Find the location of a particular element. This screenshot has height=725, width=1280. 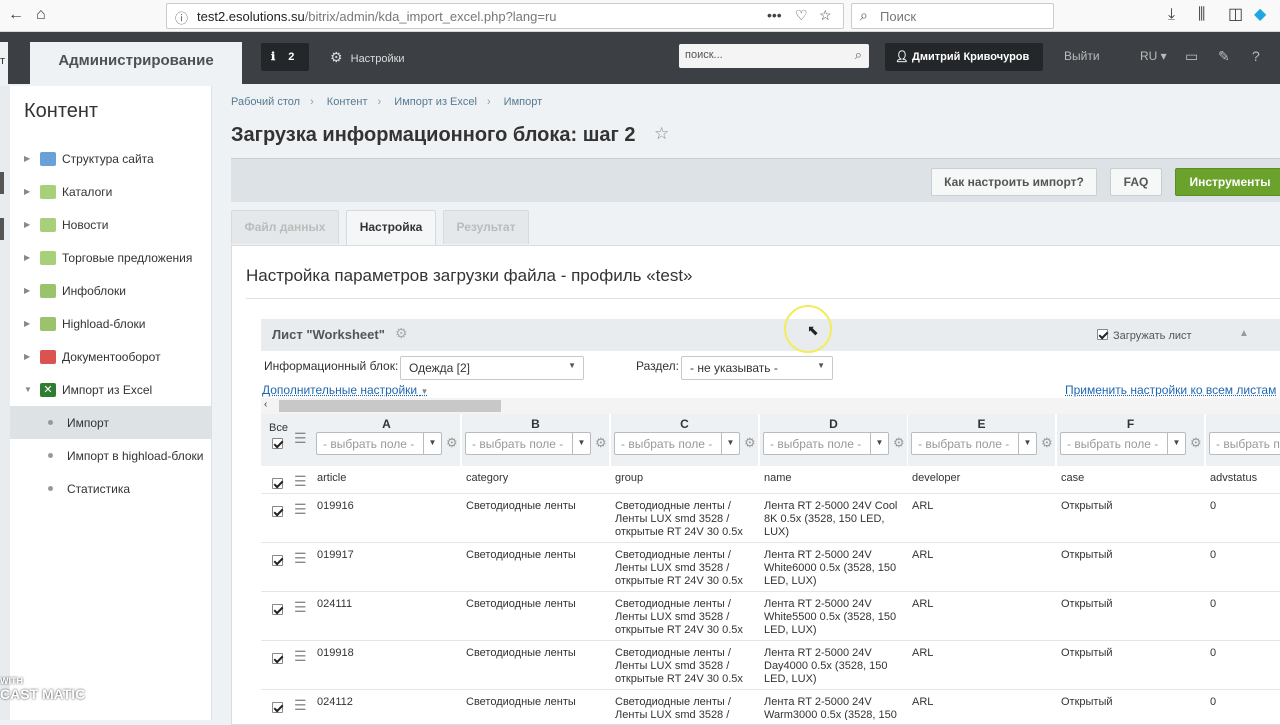

menu-icon: ☰ is located at coordinates (300, 438).